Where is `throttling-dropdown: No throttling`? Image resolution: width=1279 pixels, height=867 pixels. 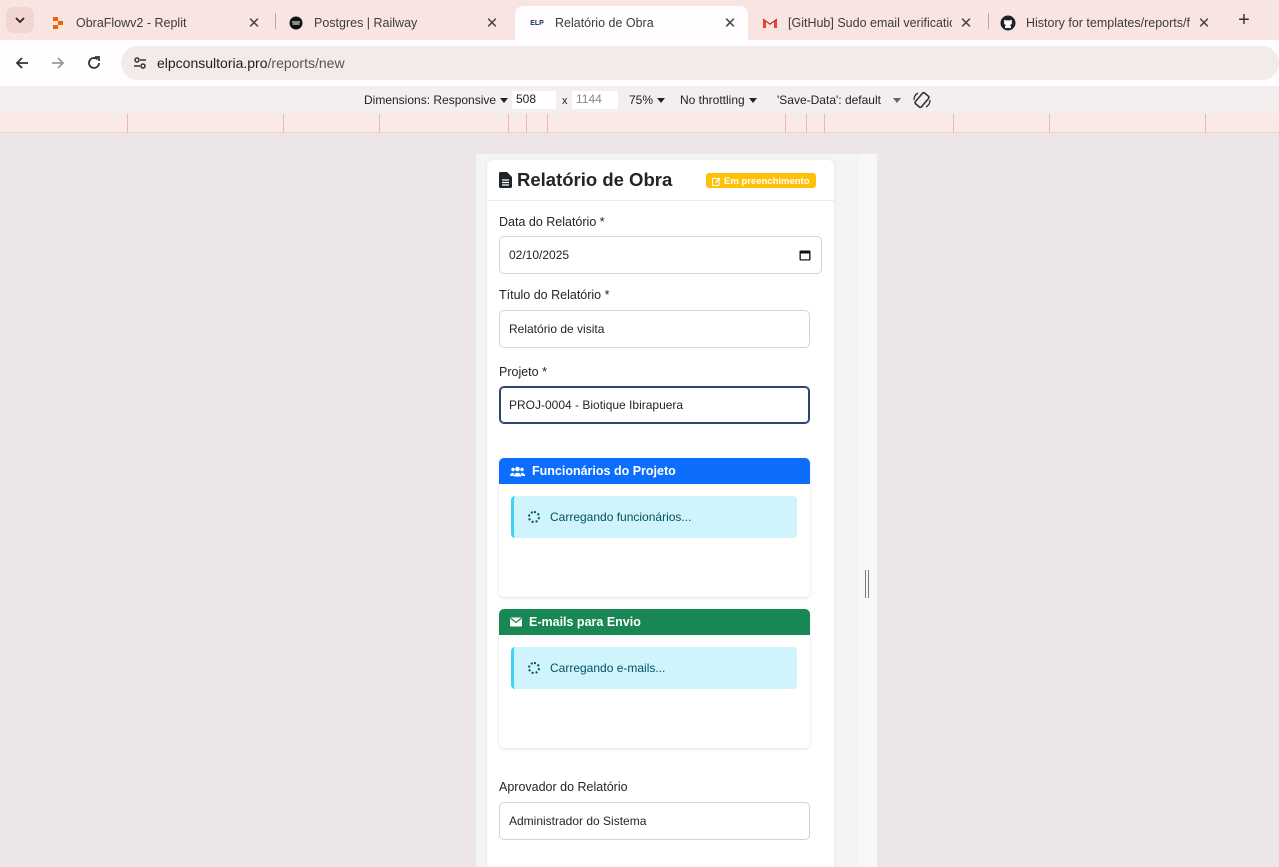 throttling-dropdown: No throttling is located at coordinates (718, 100).